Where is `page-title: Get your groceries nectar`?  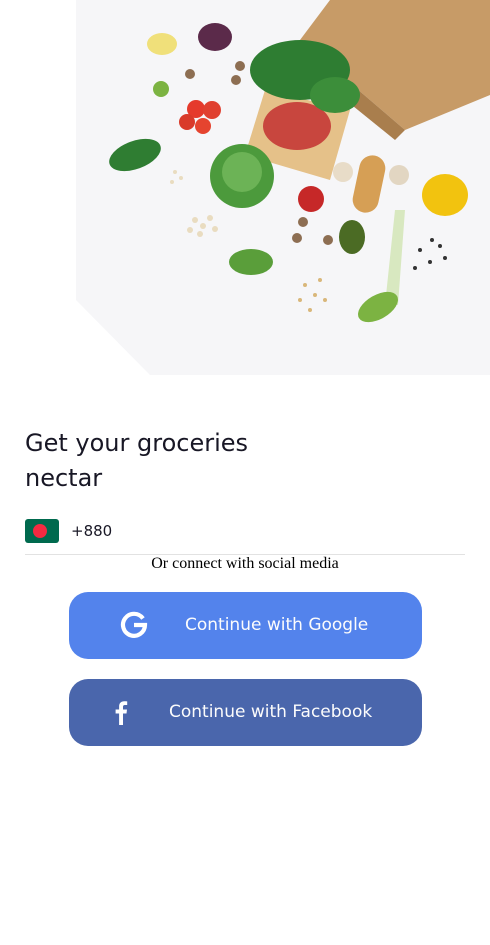 page-title: Get your groceries nectar is located at coordinates (175, 461).